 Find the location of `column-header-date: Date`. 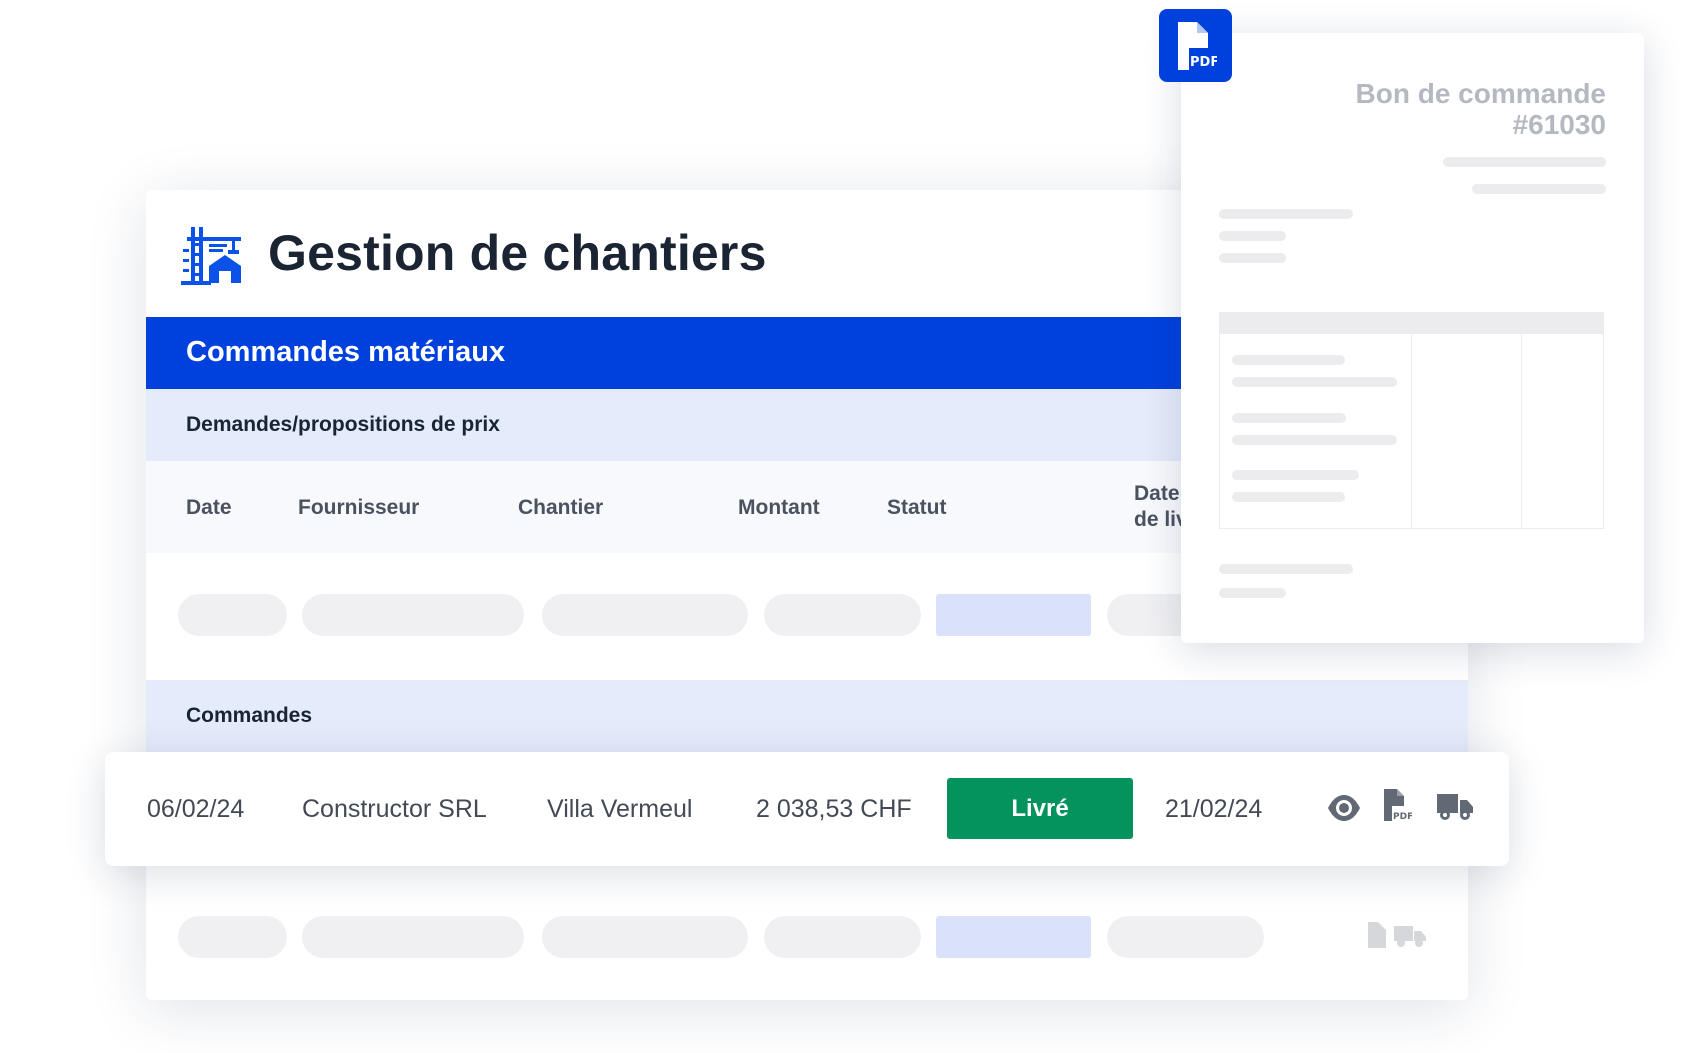

column-header-date: Date is located at coordinates (209, 508).